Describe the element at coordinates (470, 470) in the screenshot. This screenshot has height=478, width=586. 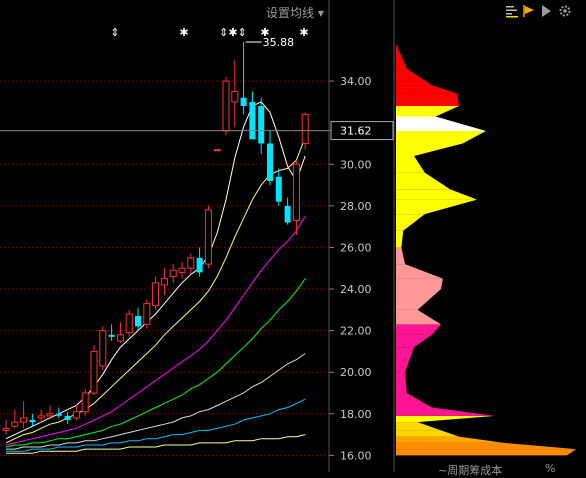
I see `chip-cost-label: ~周期筹成本` at that location.